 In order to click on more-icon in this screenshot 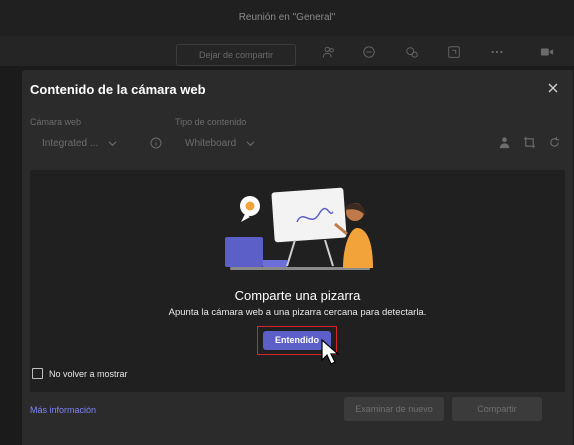, I will do `click(497, 52)`.